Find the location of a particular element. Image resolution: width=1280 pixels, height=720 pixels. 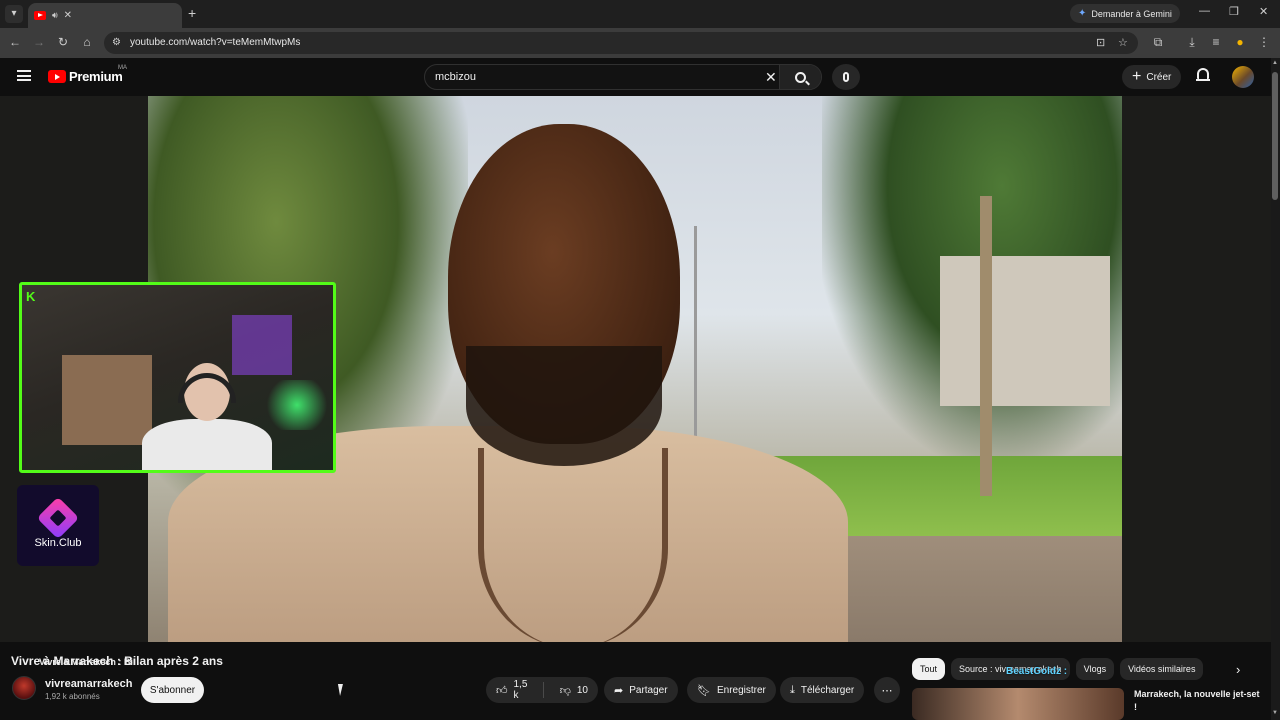

speaker-icon: 🔊︎ is located at coordinates (55, 15).